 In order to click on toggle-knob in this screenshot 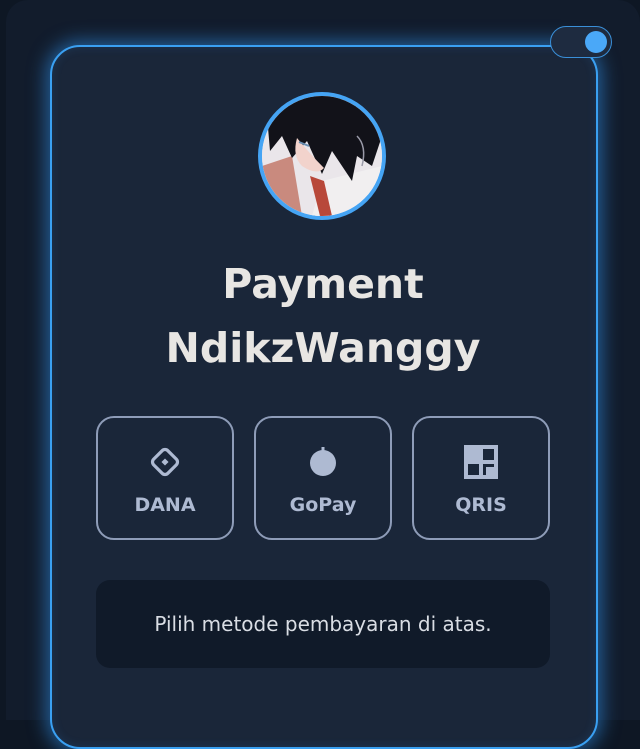, I will do `click(596, 42)`.